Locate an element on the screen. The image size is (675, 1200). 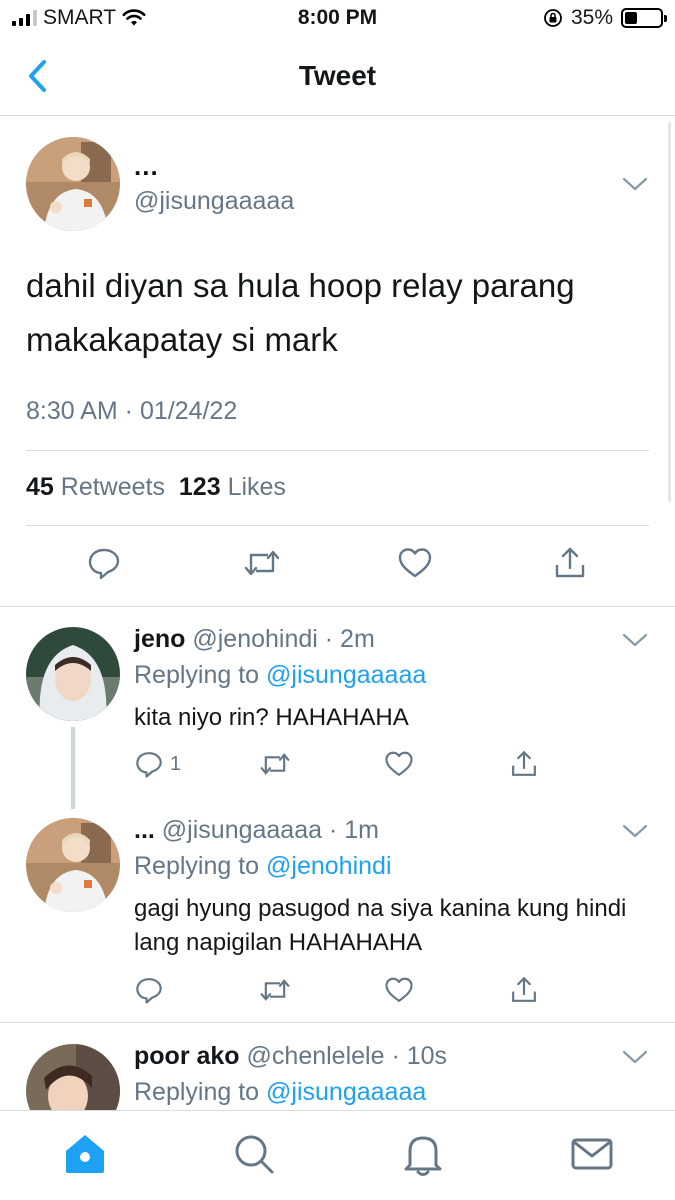
replying-to: Replying to @jenohindi is located at coordinates (263, 866).